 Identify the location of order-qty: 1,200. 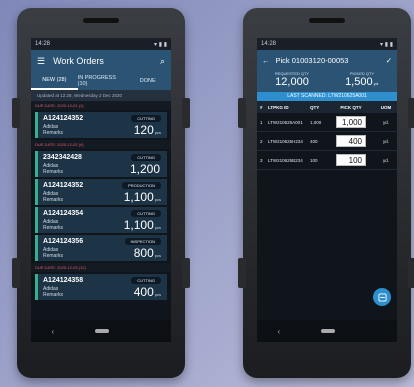
(144, 169).